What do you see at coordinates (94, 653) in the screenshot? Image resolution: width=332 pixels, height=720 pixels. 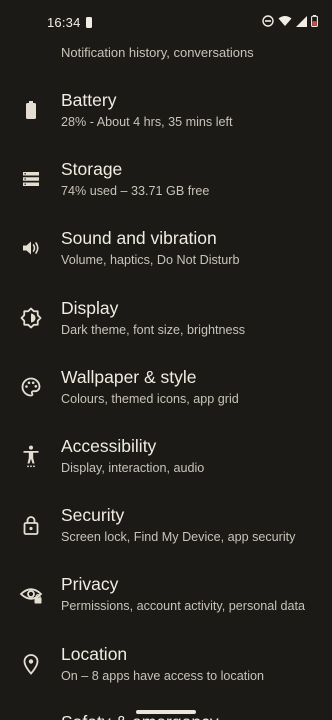 I see `settings-item-title: Location` at bounding box center [94, 653].